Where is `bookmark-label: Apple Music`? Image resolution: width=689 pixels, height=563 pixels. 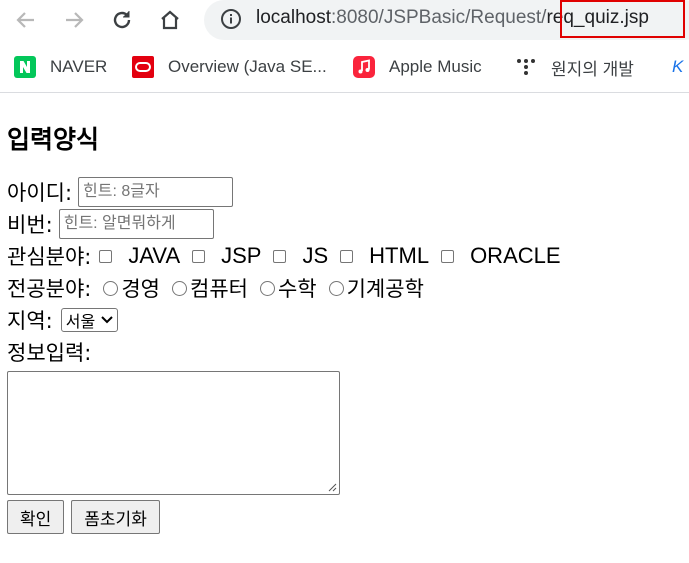
bookmark-label: Apple Music is located at coordinates (435, 66).